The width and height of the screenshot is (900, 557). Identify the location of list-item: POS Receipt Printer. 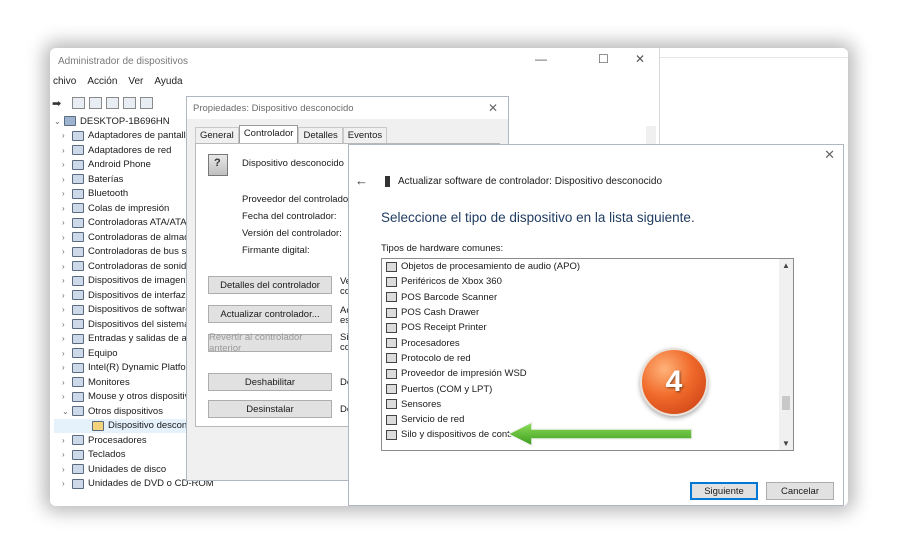
(587, 327).